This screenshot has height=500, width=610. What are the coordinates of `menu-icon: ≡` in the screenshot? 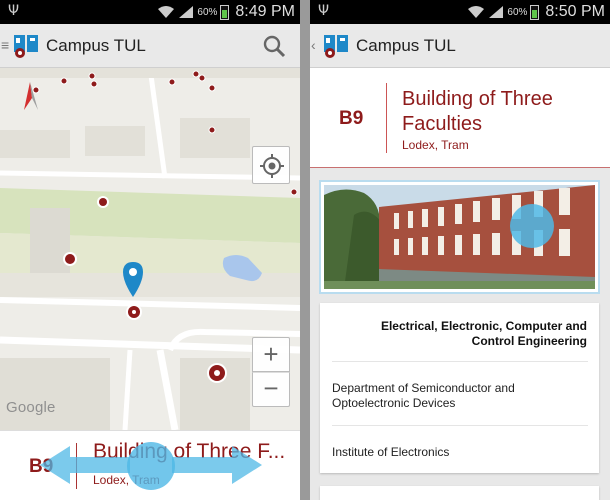 It's located at (5, 45).